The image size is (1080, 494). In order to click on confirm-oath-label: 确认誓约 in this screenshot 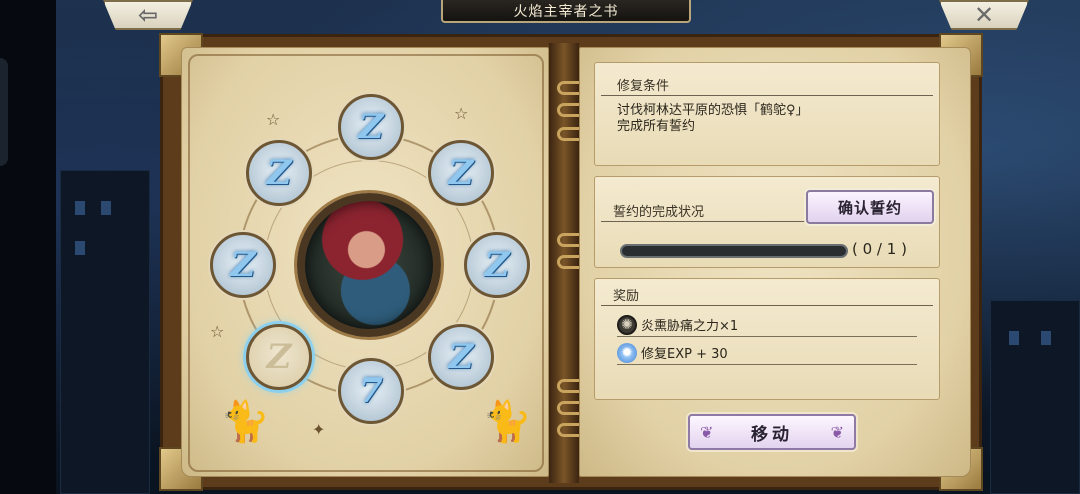, I will do `click(869, 207)`.